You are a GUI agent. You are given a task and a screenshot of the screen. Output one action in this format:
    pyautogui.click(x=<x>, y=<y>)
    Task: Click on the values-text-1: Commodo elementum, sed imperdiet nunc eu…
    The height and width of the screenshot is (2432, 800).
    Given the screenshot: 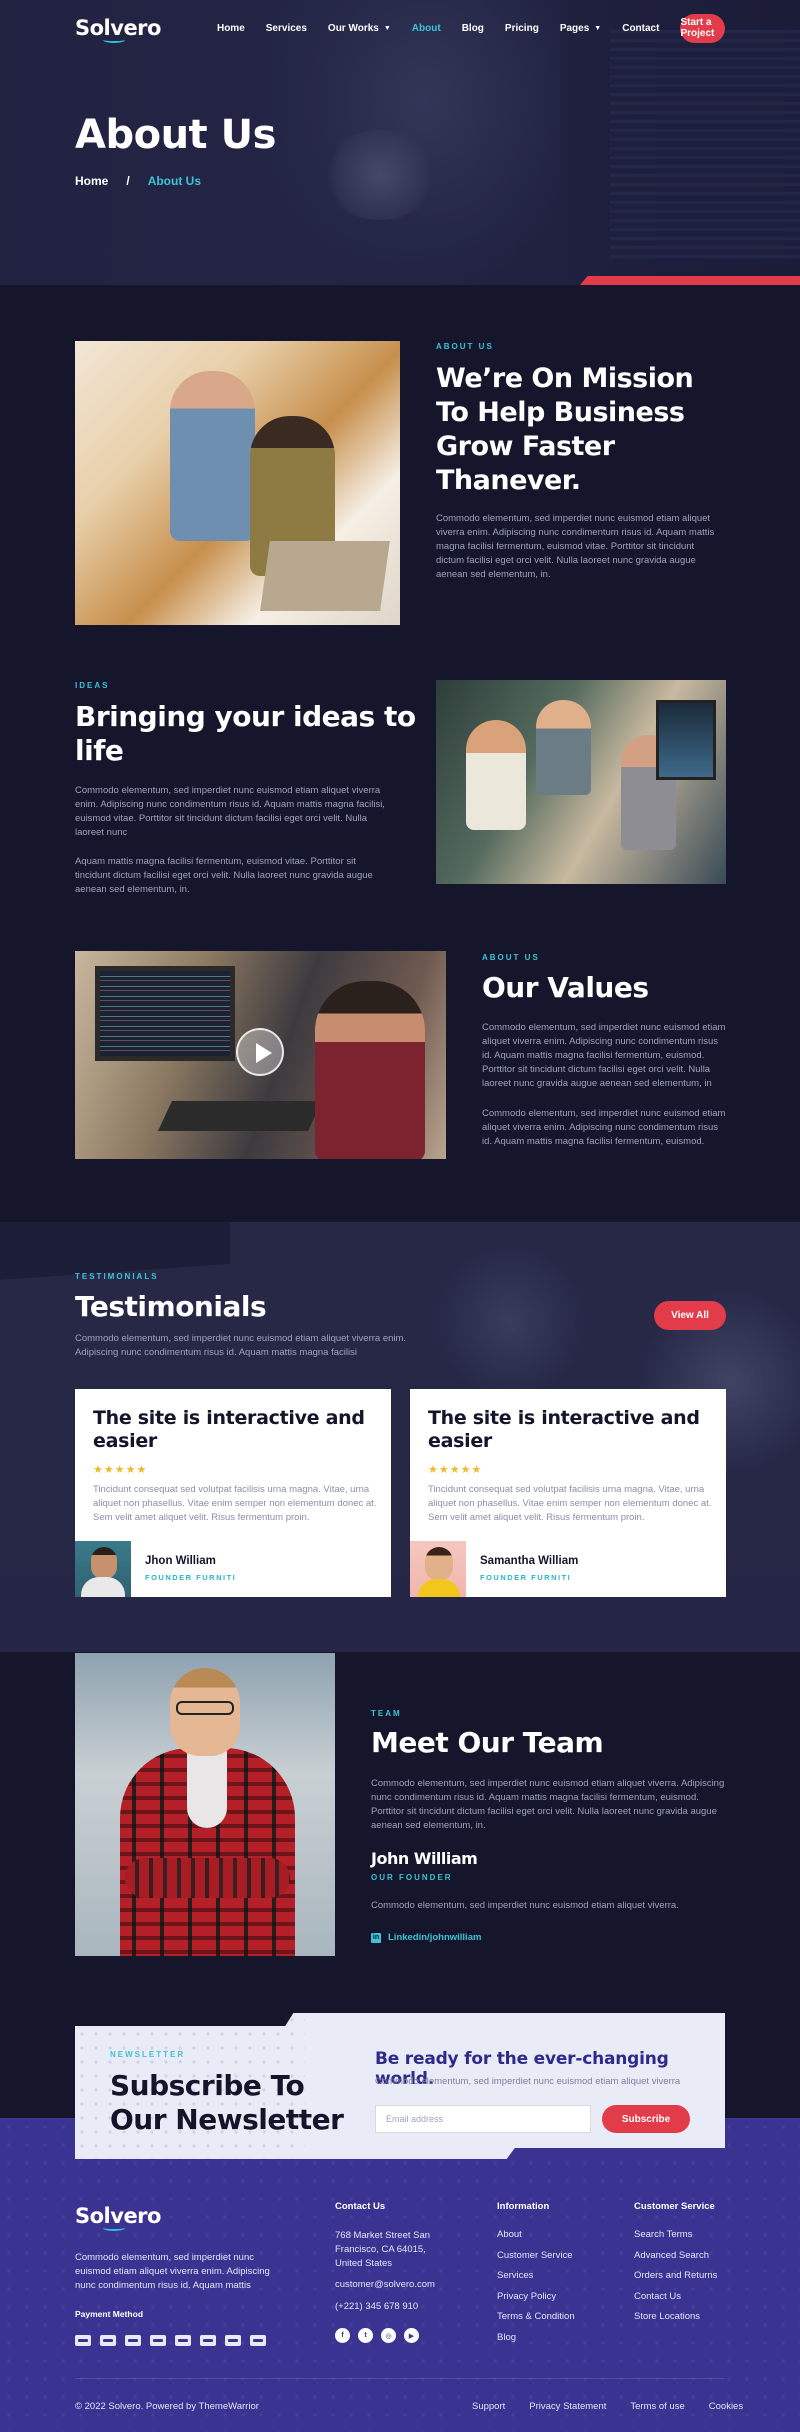 What is the action you would take?
    pyautogui.click(x=604, y=1055)
    